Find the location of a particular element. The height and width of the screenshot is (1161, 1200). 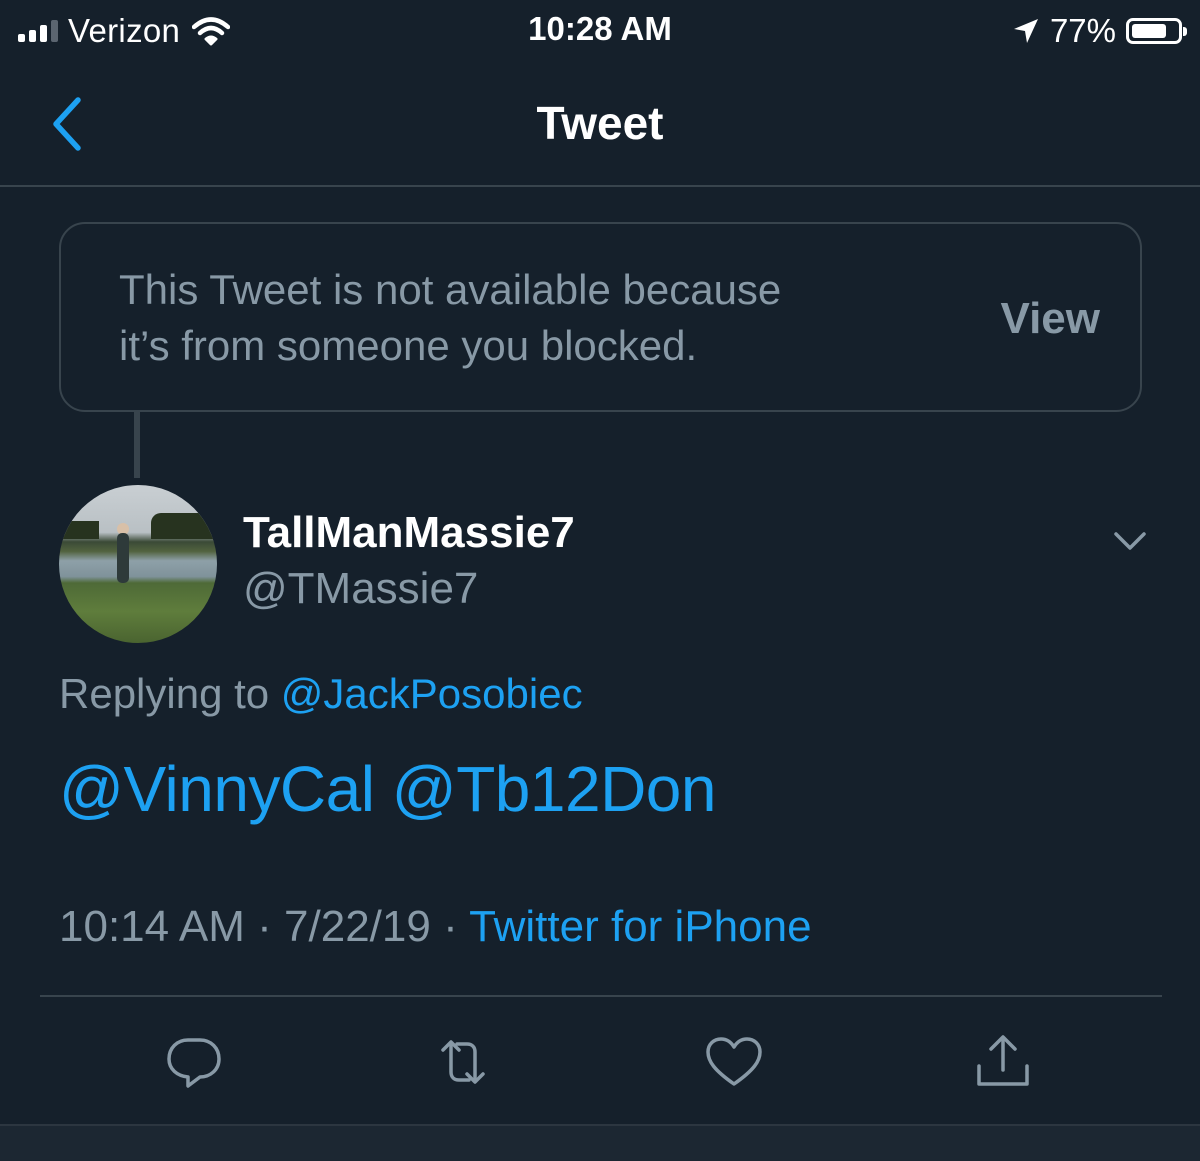

battery-percentage: 77% is located at coordinates (1082, 30).